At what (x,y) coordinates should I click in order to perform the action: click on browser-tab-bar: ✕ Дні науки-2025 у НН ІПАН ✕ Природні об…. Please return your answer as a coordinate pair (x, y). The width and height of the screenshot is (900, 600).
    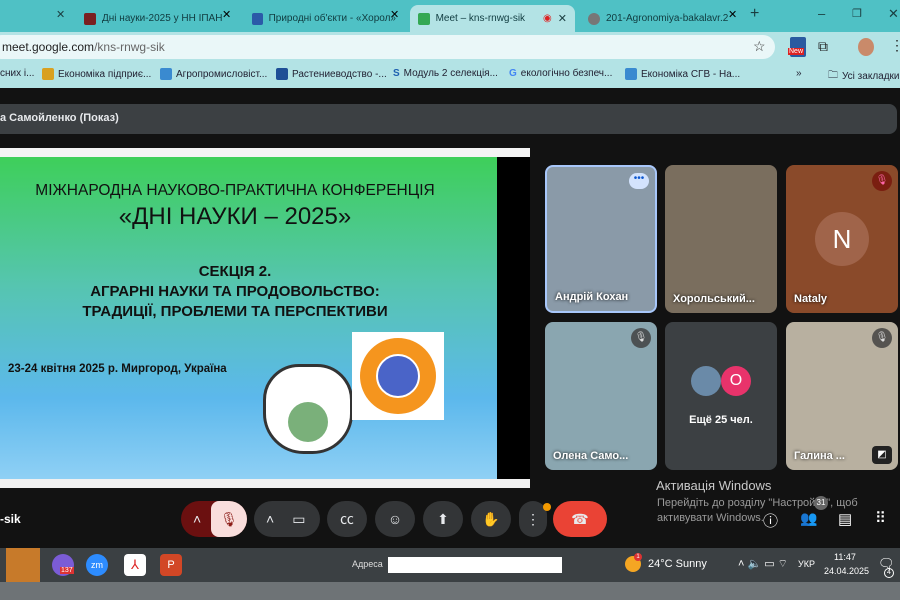
    Looking at the image, I should click on (450, 16).